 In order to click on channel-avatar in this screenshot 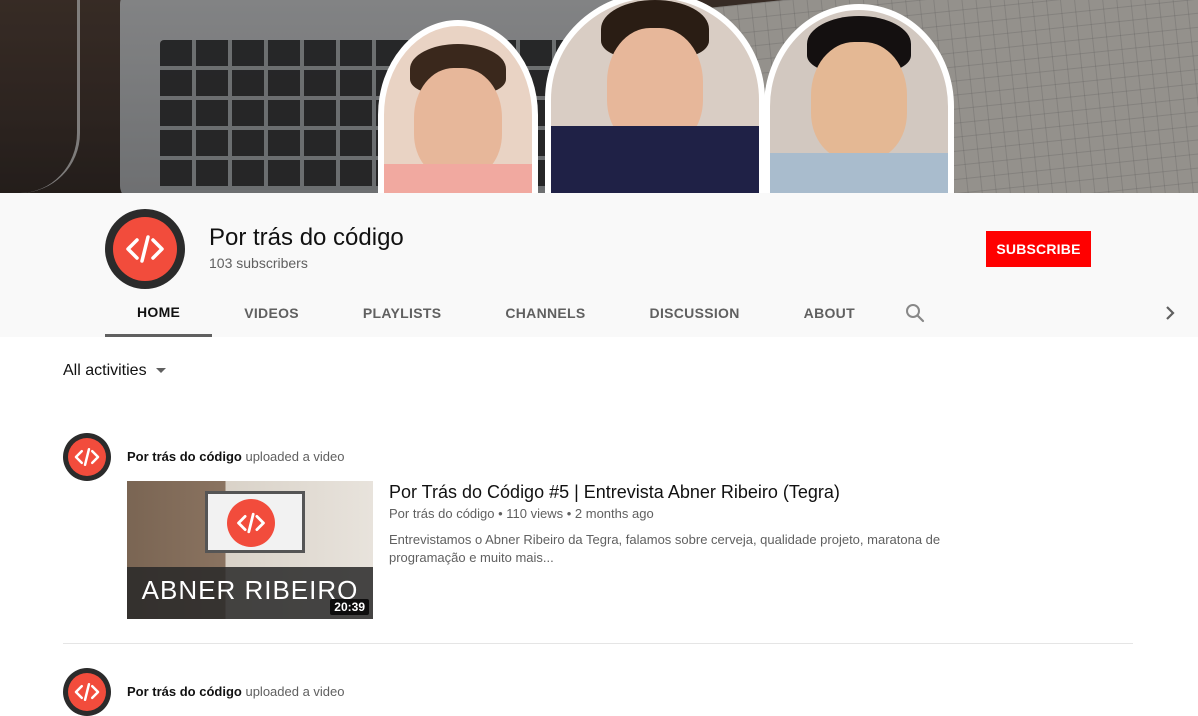, I will do `click(145, 249)`.